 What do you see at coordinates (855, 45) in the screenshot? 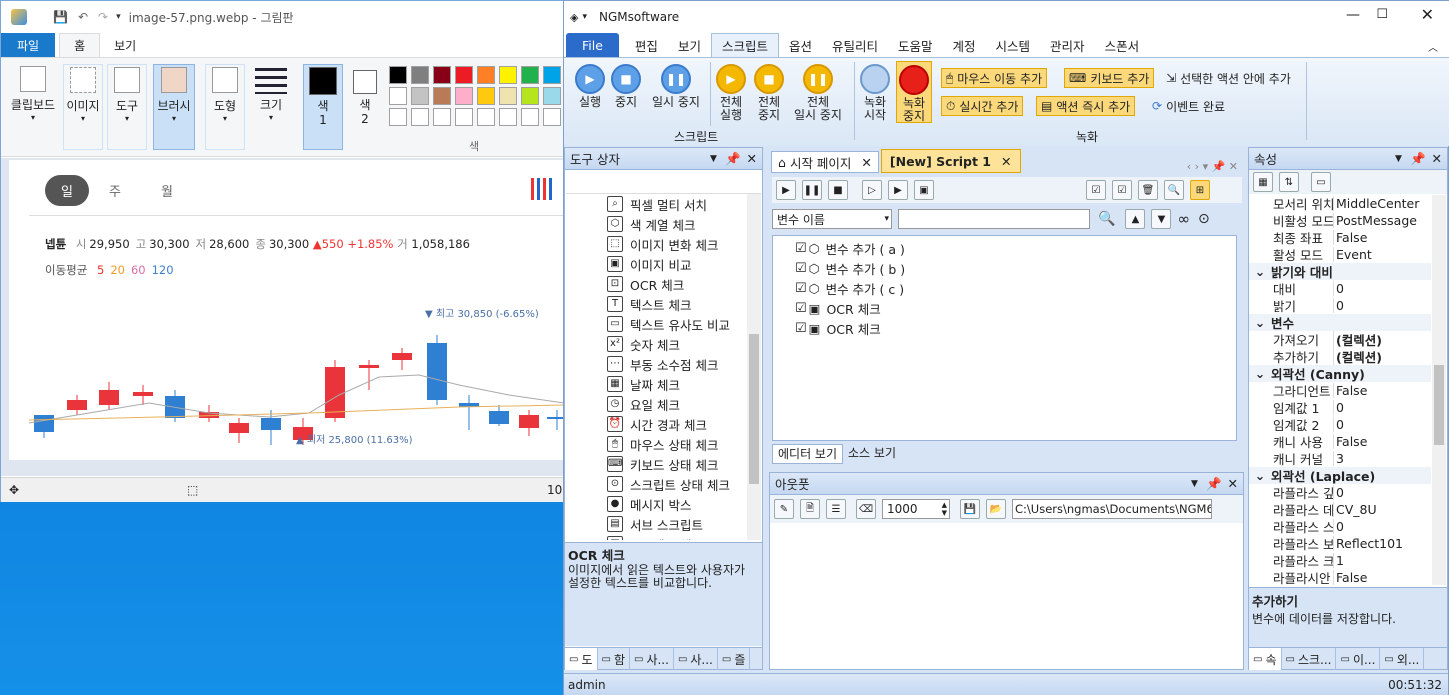
I see `menu-5: 유틸리티` at bounding box center [855, 45].